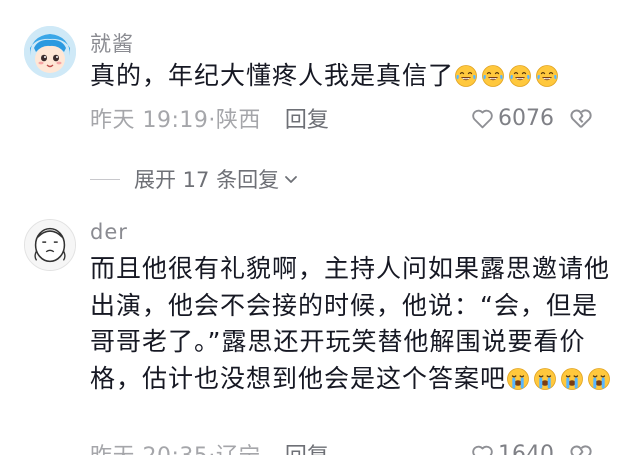 Image resolution: width=640 pixels, height=455 pixels. What do you see at coordinates (291, 179) in the screenshot?
I see `chevron-down-icon` at bounding box center [291, 179].